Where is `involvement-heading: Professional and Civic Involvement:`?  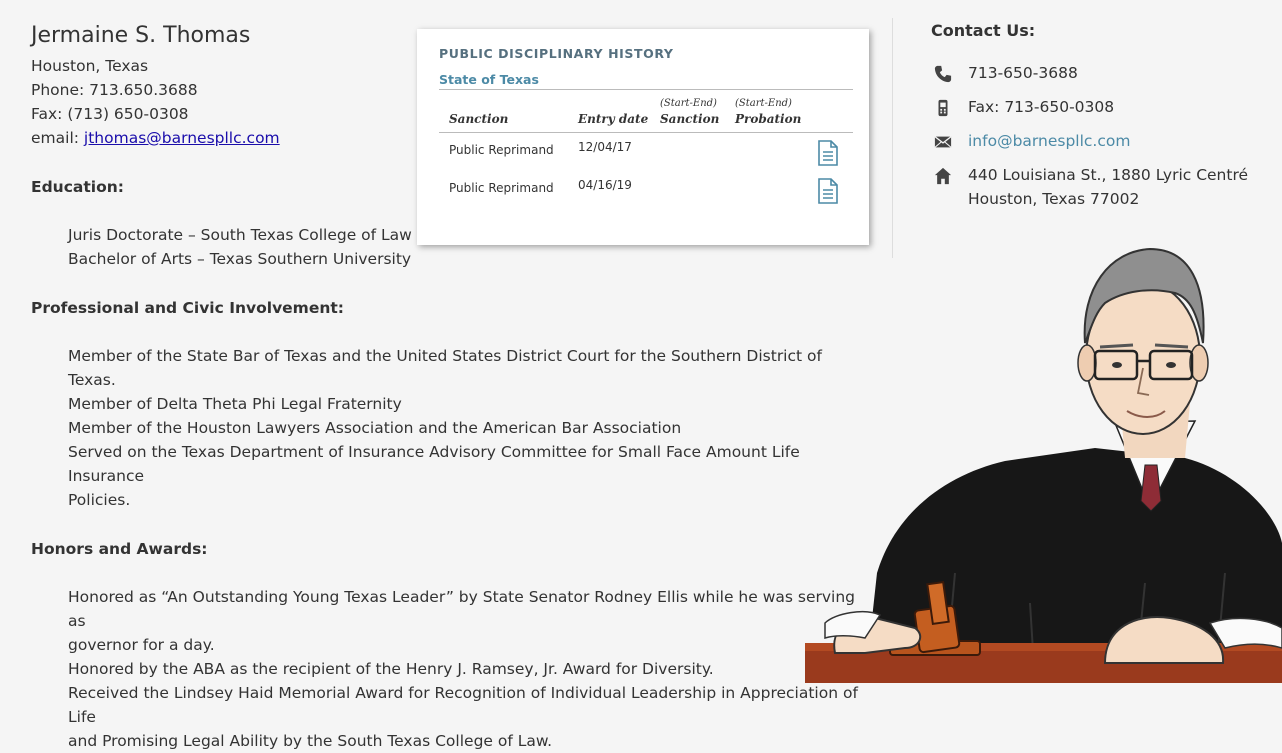 involvement-heading: Professional and Civic Involvement: is located at coordinates (187, 308).